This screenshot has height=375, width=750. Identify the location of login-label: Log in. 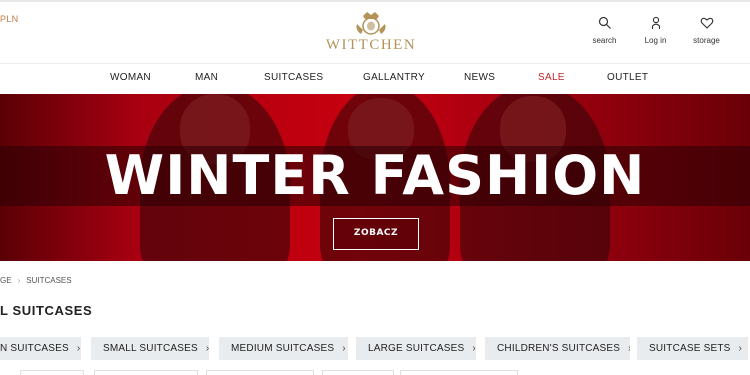
(655, 40).